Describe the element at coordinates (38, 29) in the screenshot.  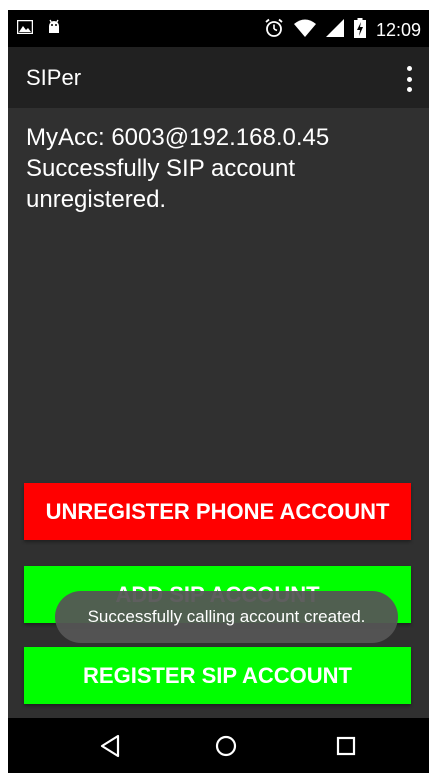
I see `status-notifications` at that location.